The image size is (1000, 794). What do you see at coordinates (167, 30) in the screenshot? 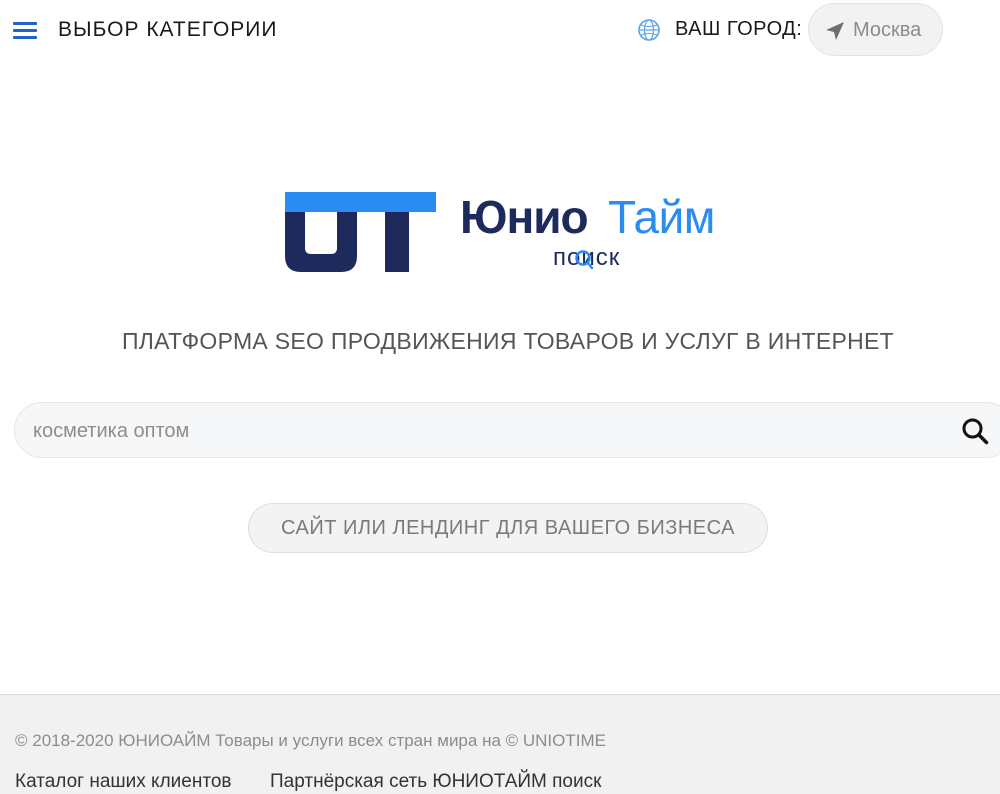
I see `category-selector: ВЫБОР КАТЕГОРИИ` at bounding box center [167, 30].